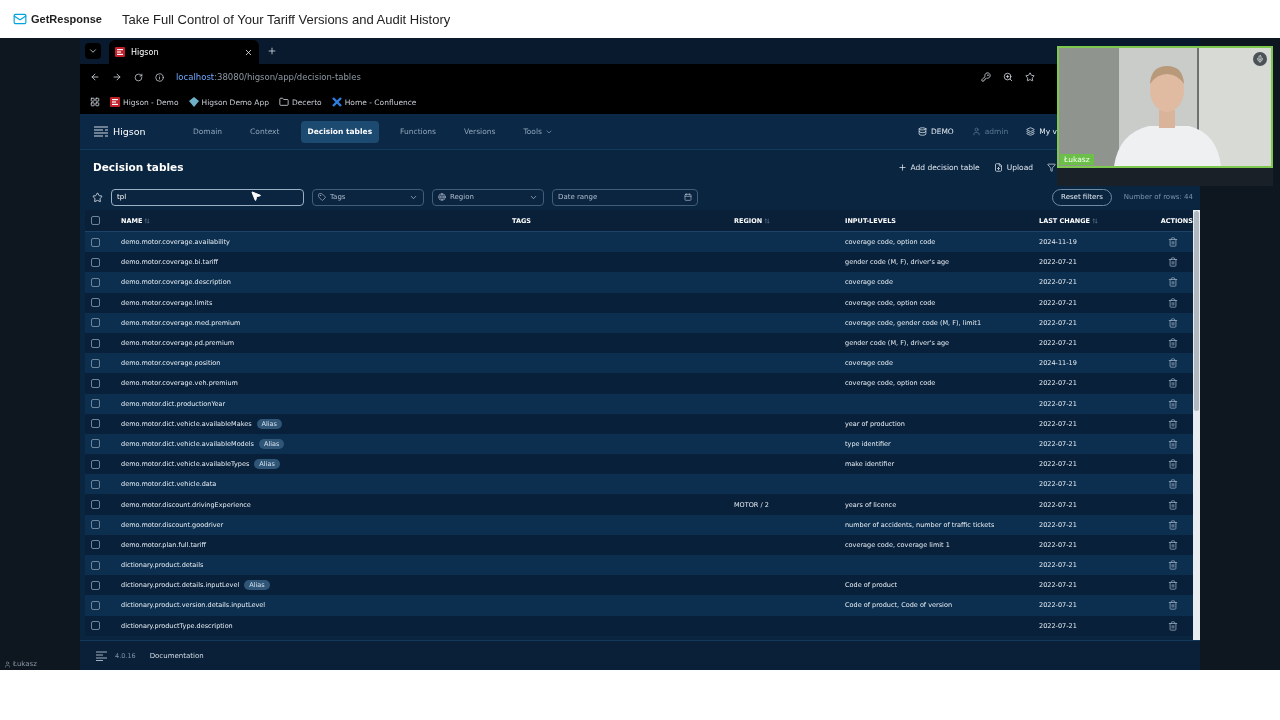 The height and width of the screenshot is (720, 1280). Describe the element at coordinates (688, 197) in the screenshot. I see `calendar-icon` at that location.